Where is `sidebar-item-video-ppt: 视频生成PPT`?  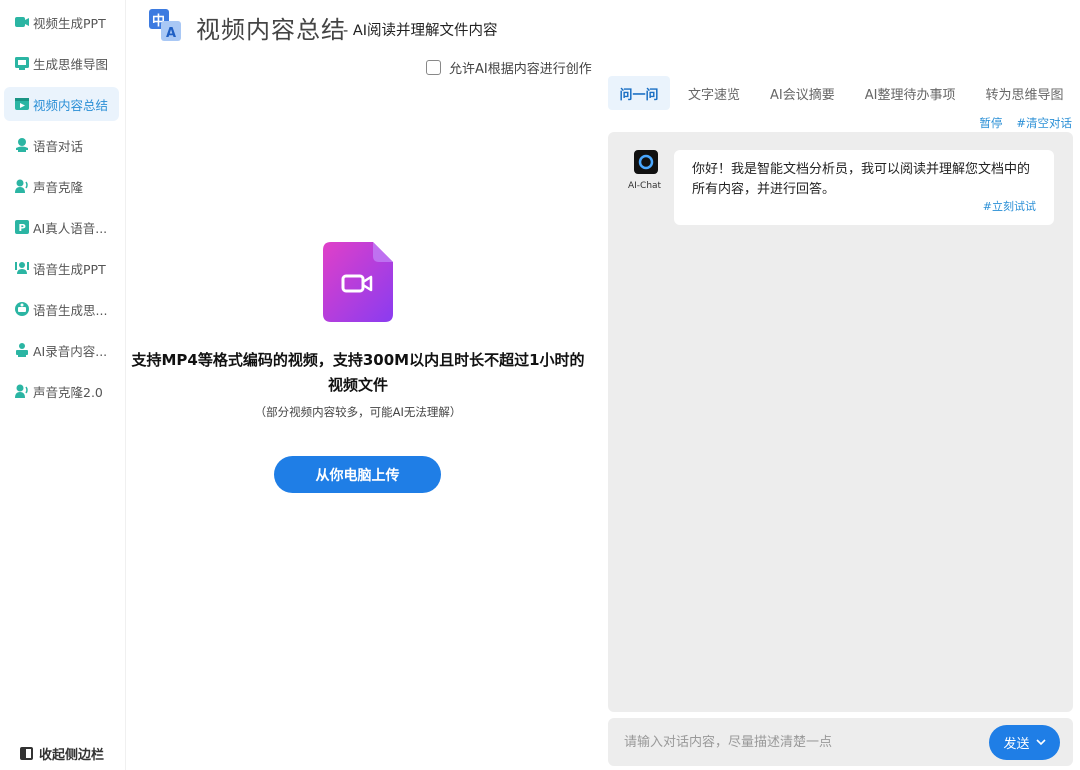 sidebar-item-video-ppt: 视频生成PPT is located at coordinates (61, 22).